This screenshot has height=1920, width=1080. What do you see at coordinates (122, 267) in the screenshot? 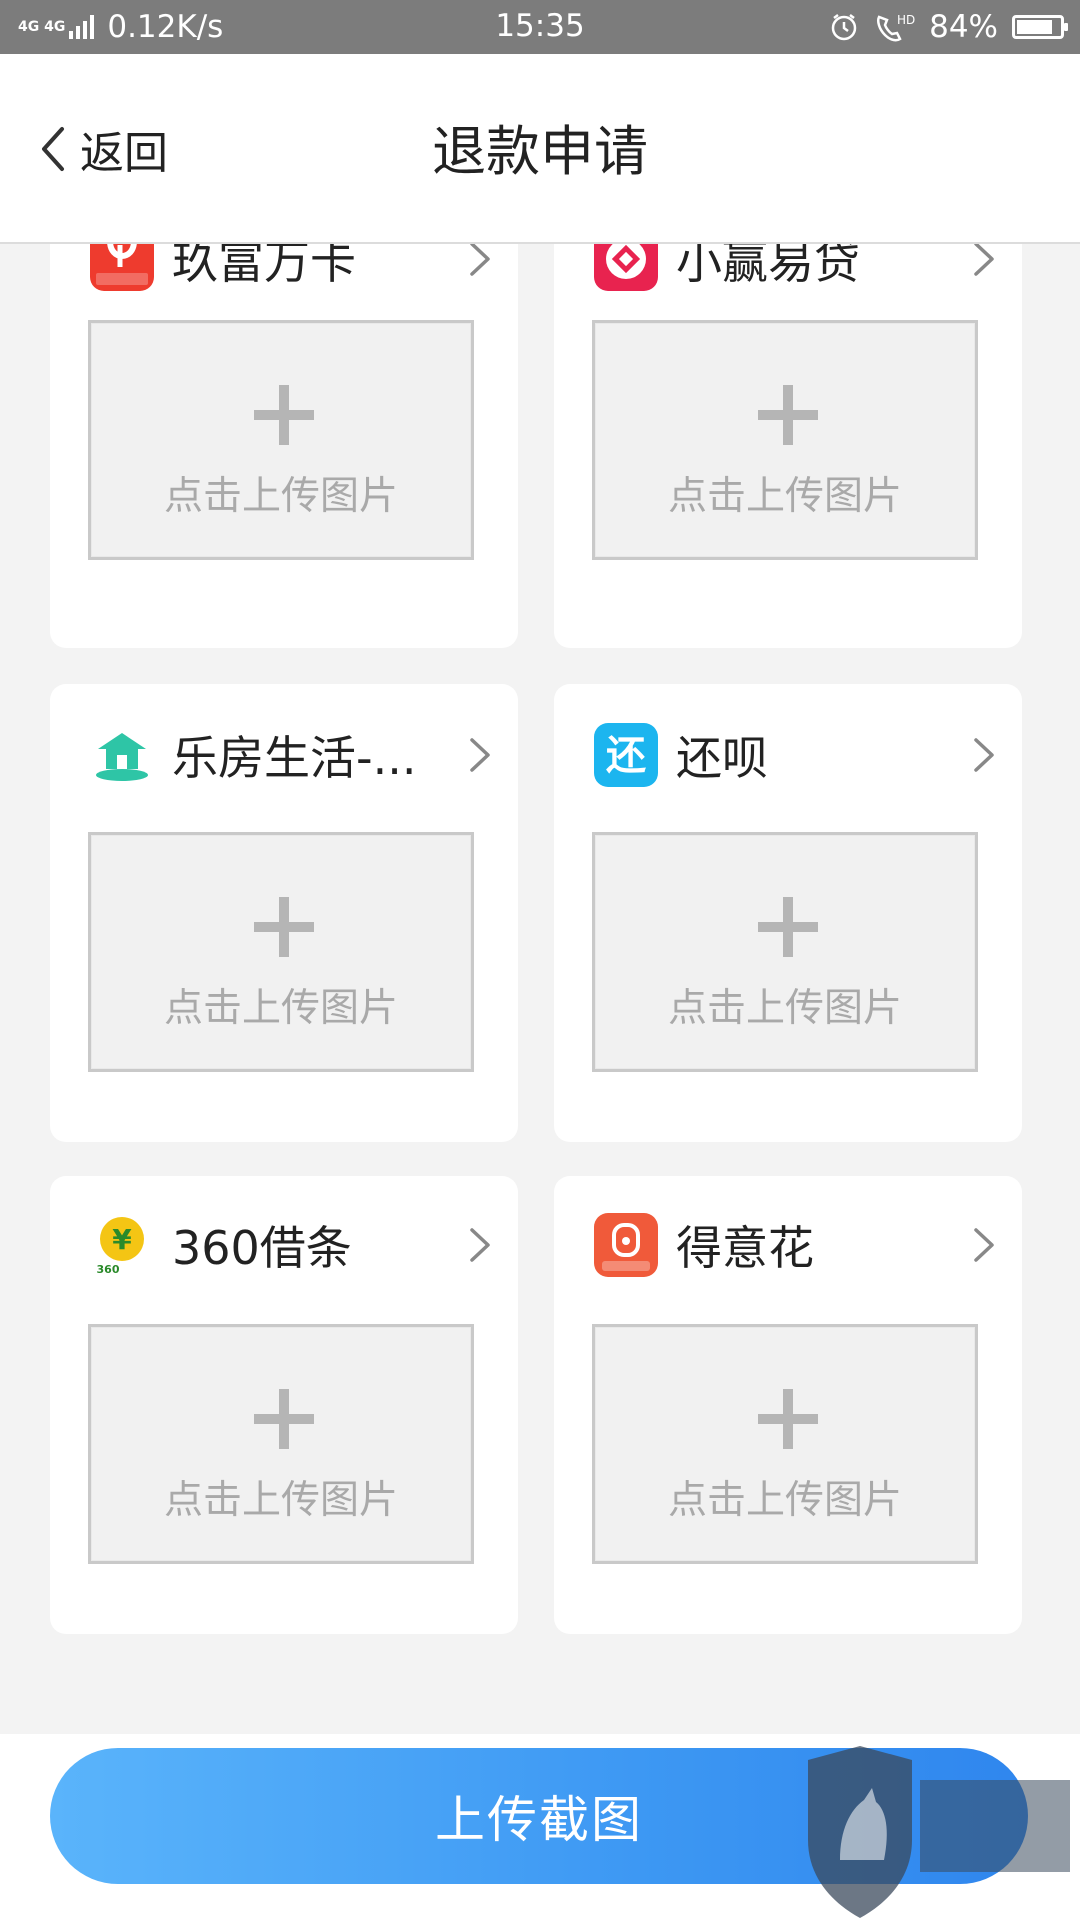
I see `jiufu-wanka-icon` at bounding box center [122, 267].